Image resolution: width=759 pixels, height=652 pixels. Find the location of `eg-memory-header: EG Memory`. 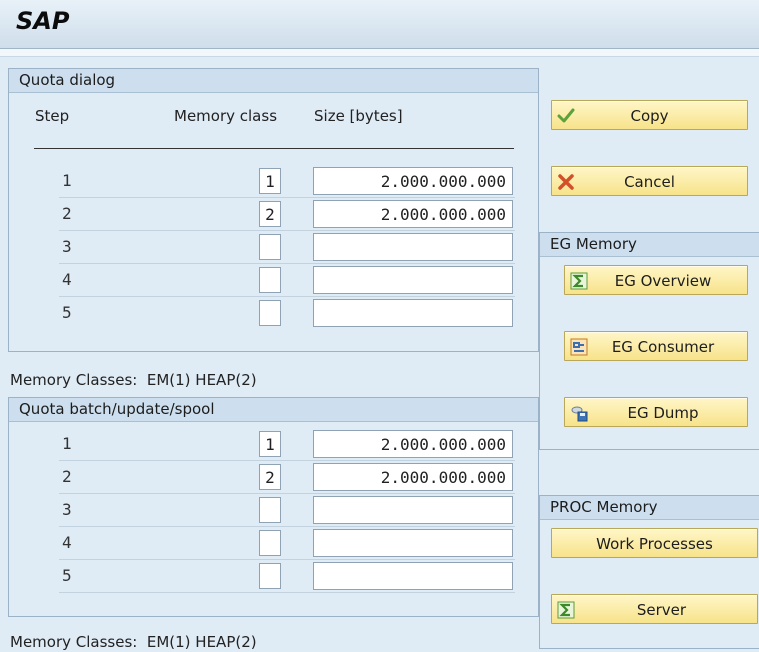

eg-memory-header: EG Memory is located at coordinates (649, 245).